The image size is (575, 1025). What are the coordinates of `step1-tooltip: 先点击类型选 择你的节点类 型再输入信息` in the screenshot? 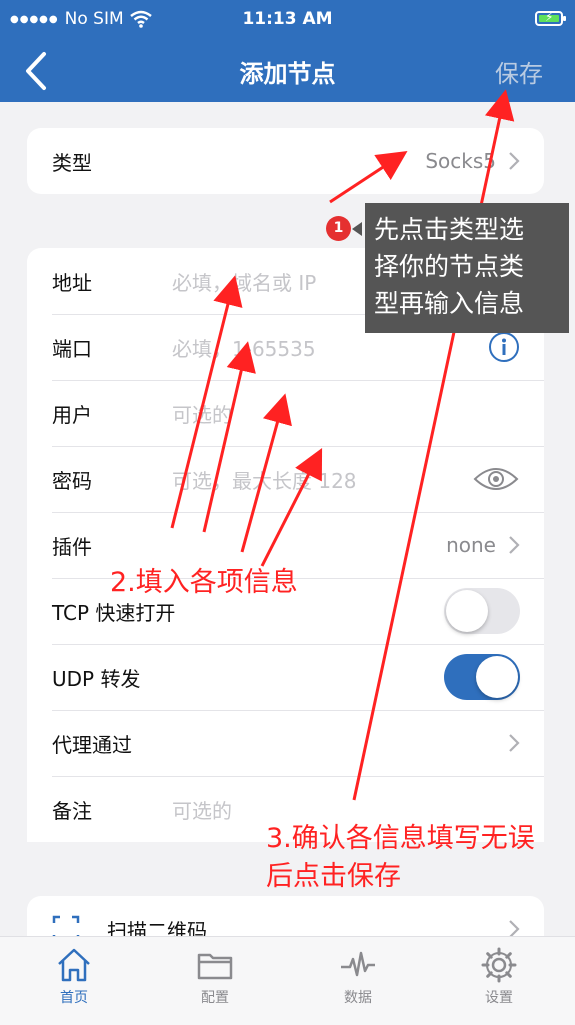 It's located at (467, 268).